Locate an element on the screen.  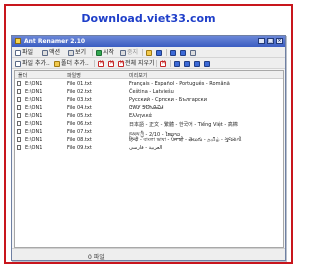
minimize-icon: _ is located at coordinates (261, 41).